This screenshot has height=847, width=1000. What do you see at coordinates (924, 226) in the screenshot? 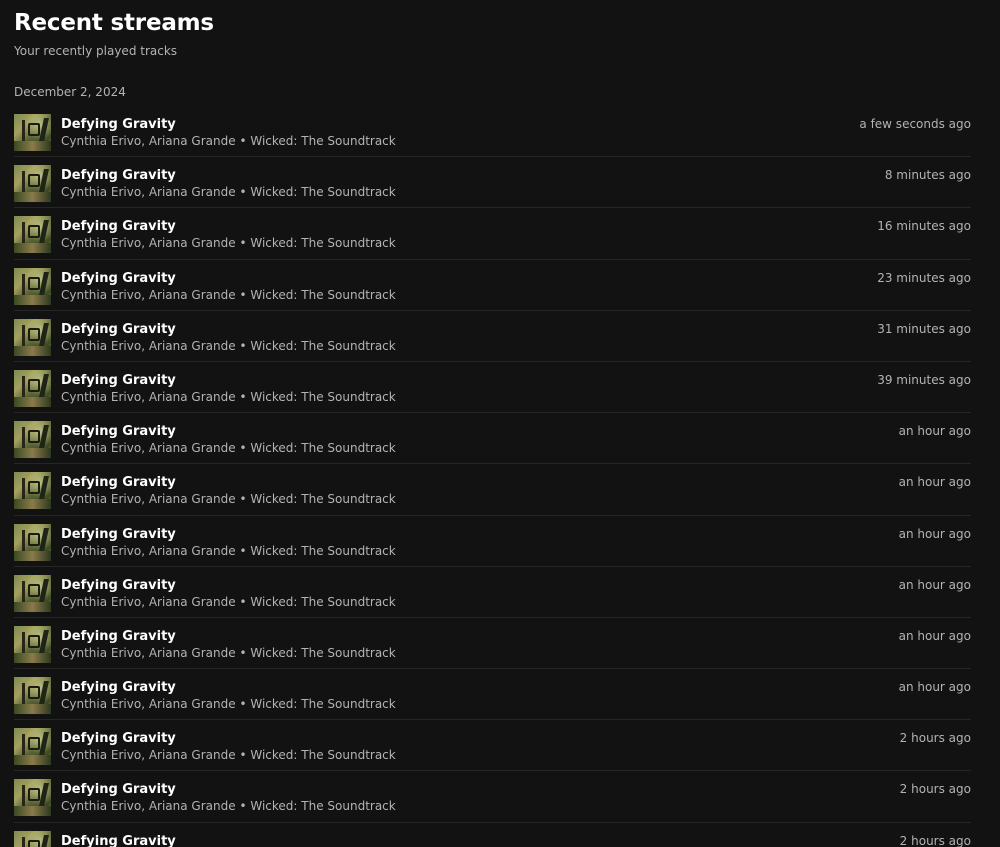
I see `played-time: 16 minutes ago` at bounding box center [924, 226].